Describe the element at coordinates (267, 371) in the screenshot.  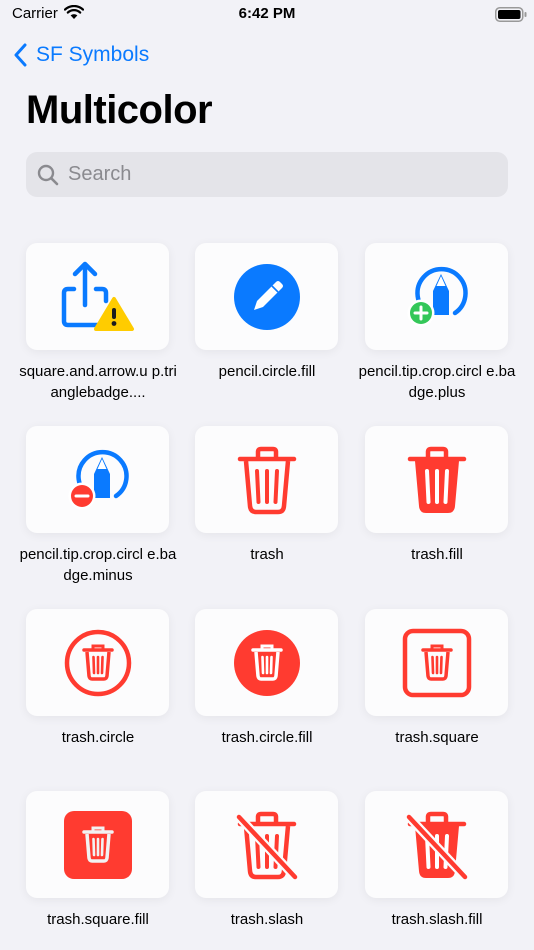
I see `symbol-label: pencil.circle.fill` at that location.